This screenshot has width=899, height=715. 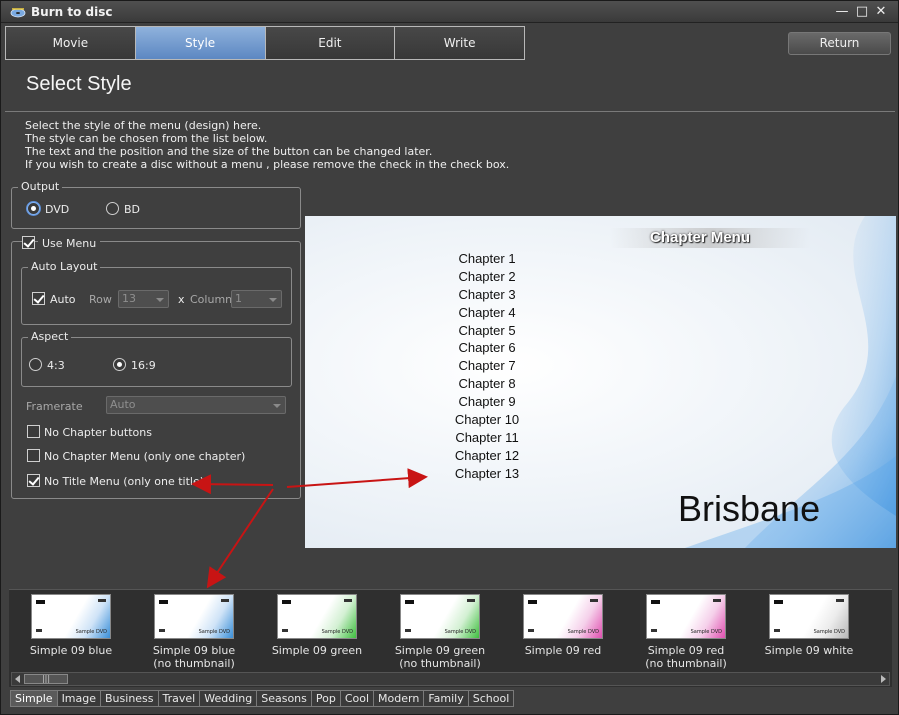 What do you see at coordinates (72, 12) in the screenshot?
I see `window-title: Burn to disc` at bounding box center [72, 12].